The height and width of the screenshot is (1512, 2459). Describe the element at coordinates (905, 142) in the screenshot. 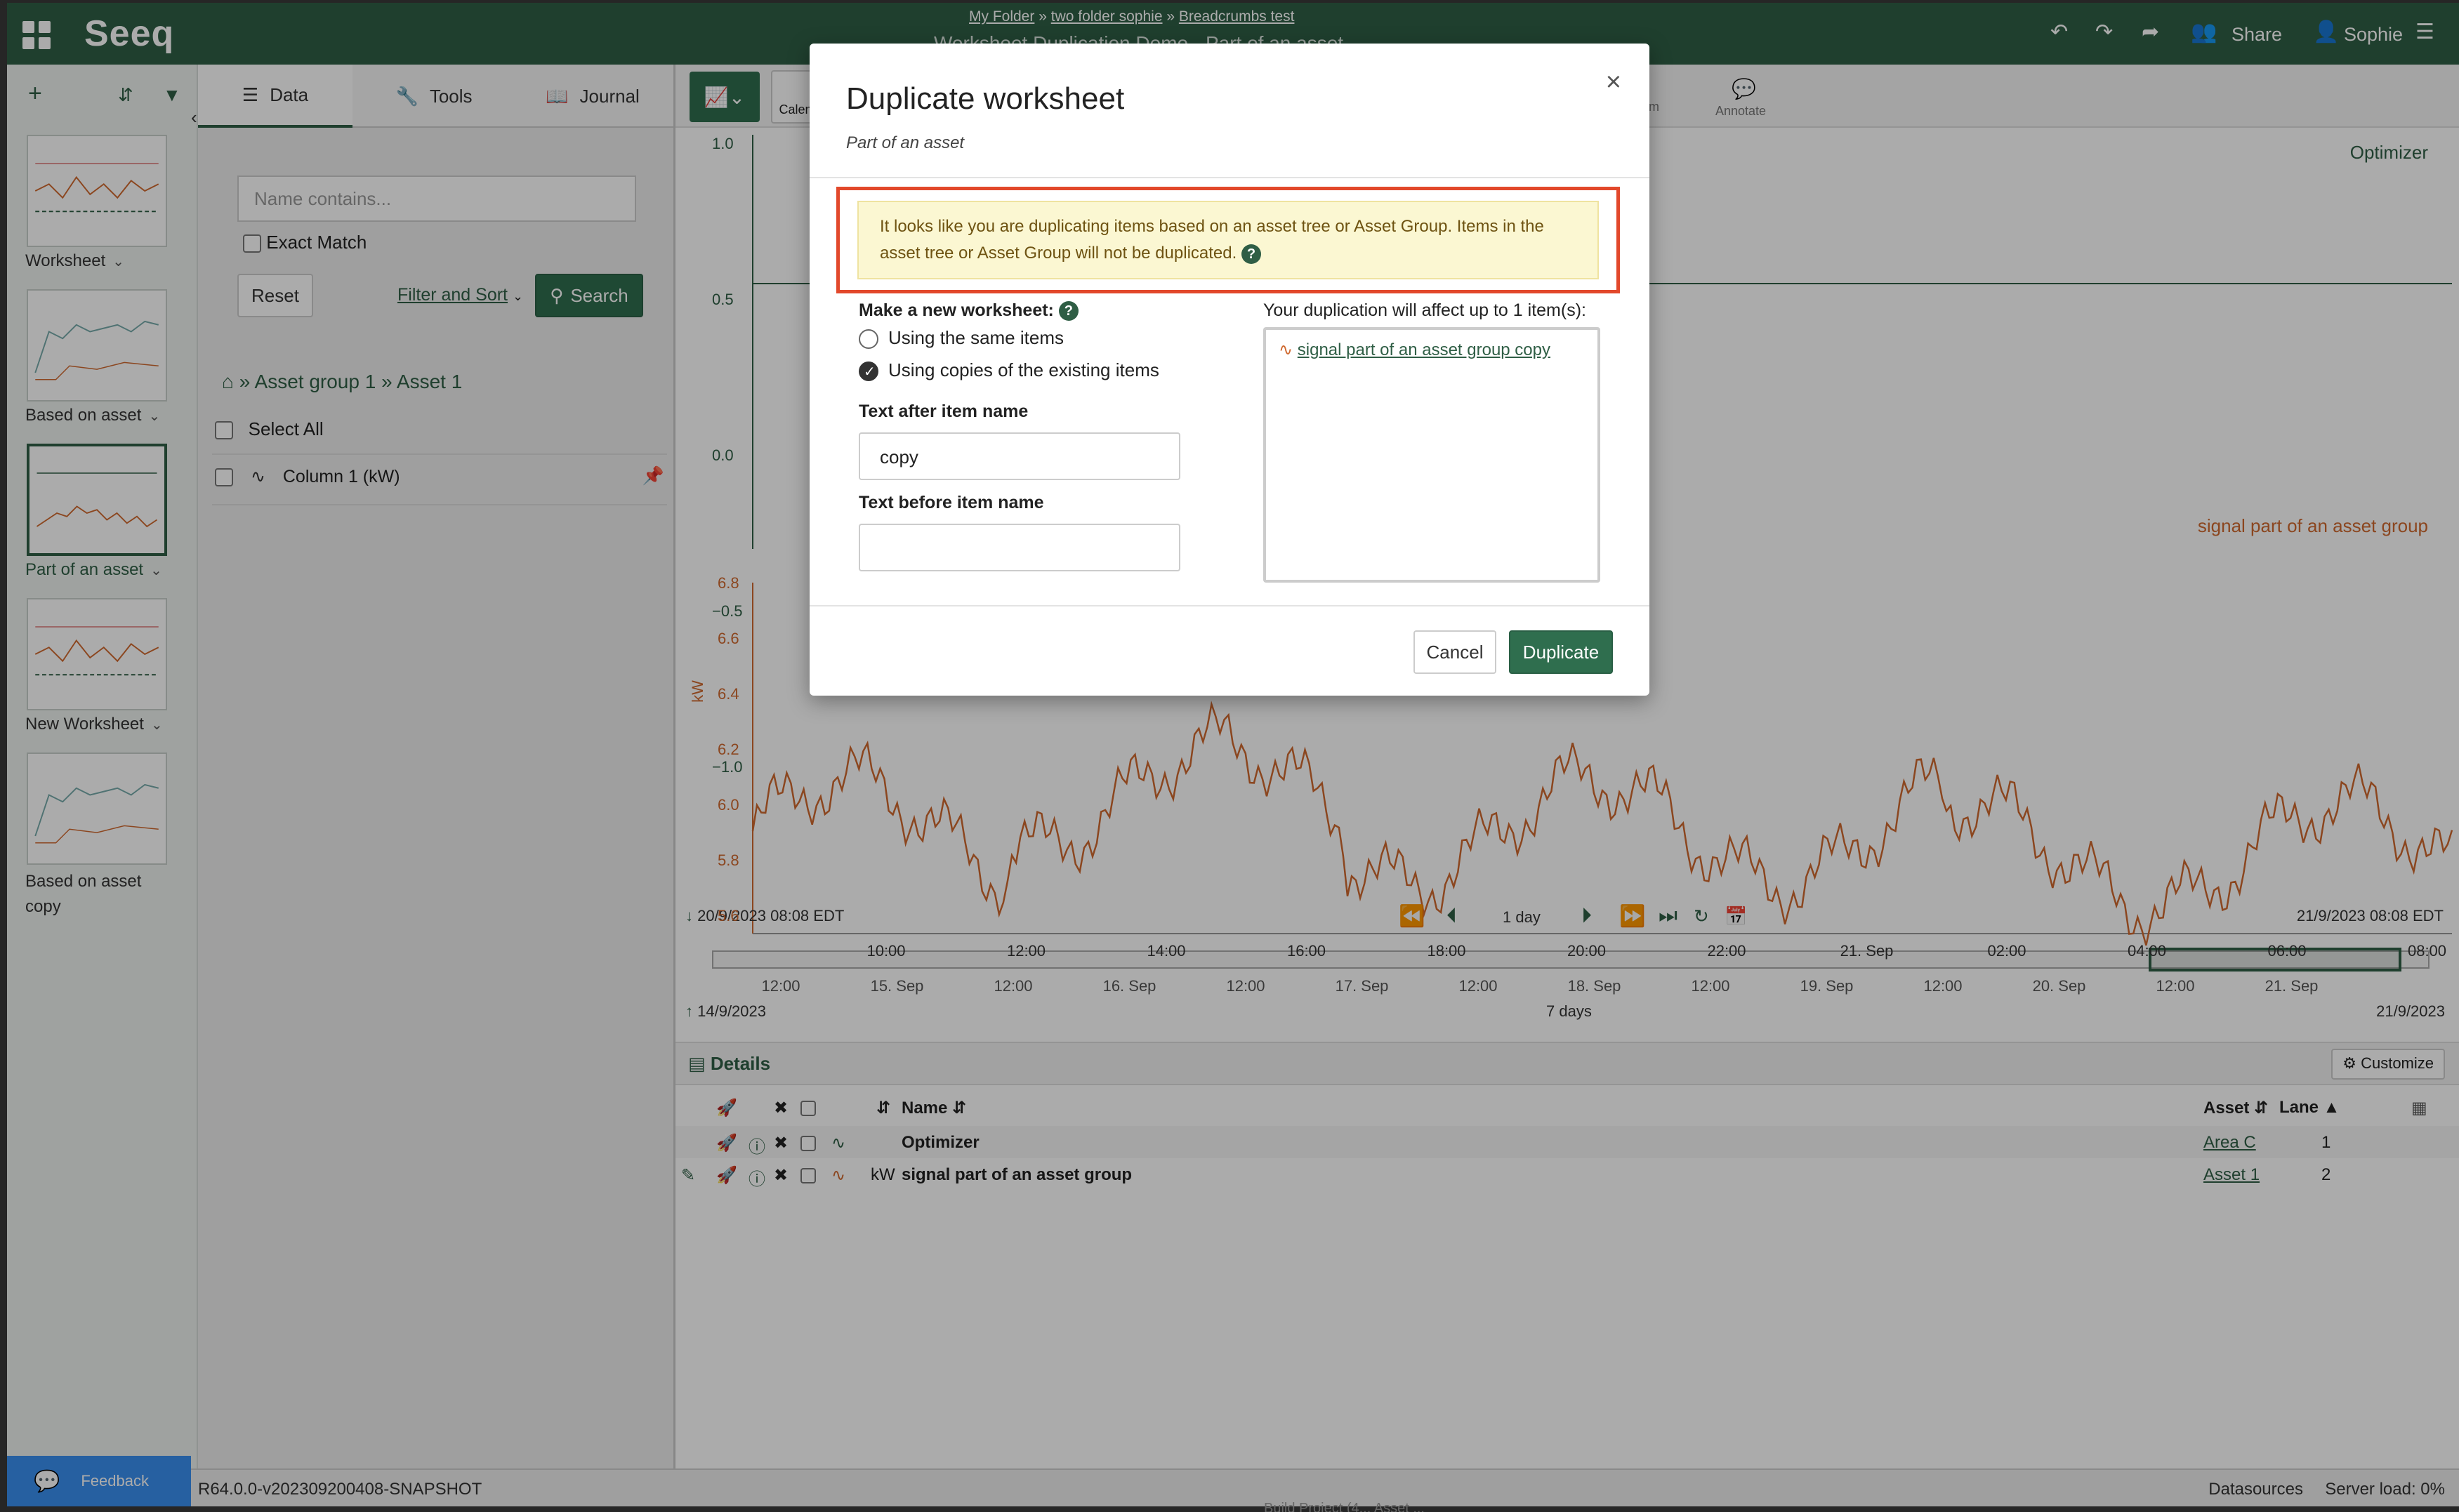

I see `modal-subtitle: Part of an asset` at that location.